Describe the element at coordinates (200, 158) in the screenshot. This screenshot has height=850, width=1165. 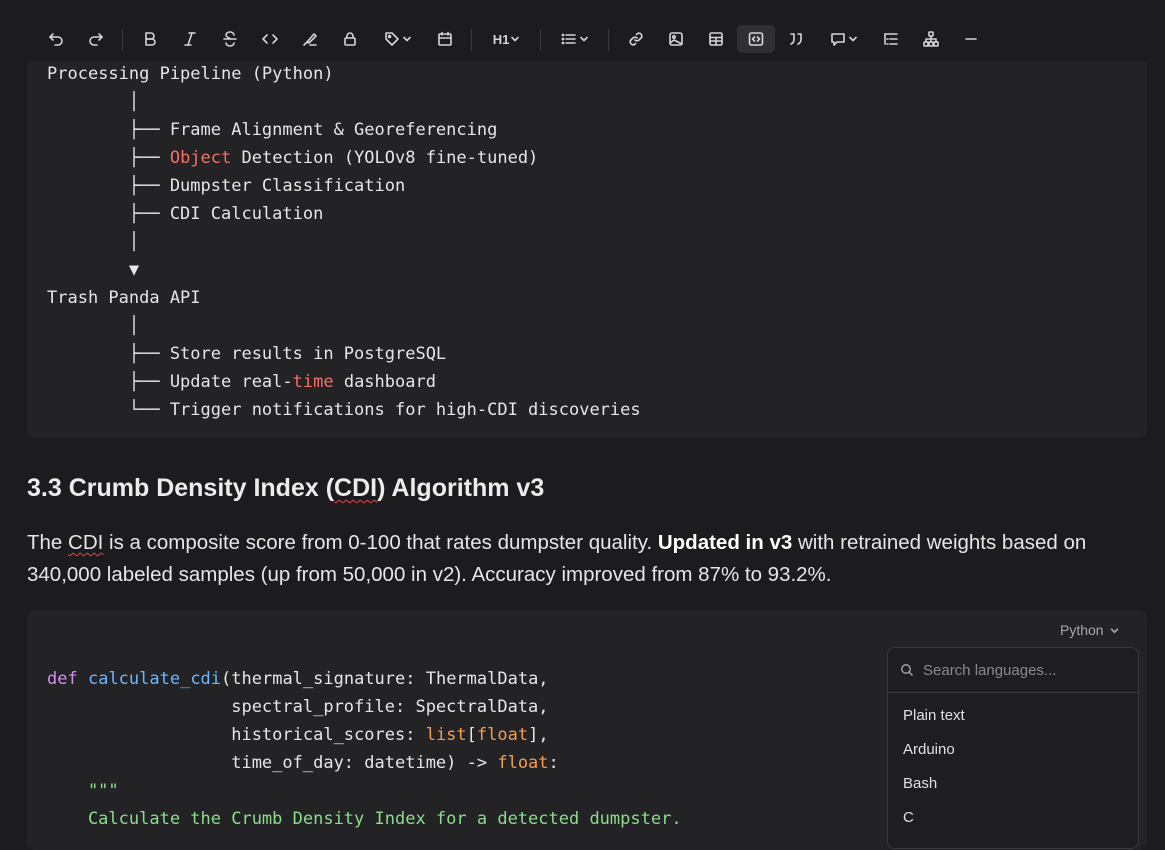
I see `keyword-object: Object` at that location.